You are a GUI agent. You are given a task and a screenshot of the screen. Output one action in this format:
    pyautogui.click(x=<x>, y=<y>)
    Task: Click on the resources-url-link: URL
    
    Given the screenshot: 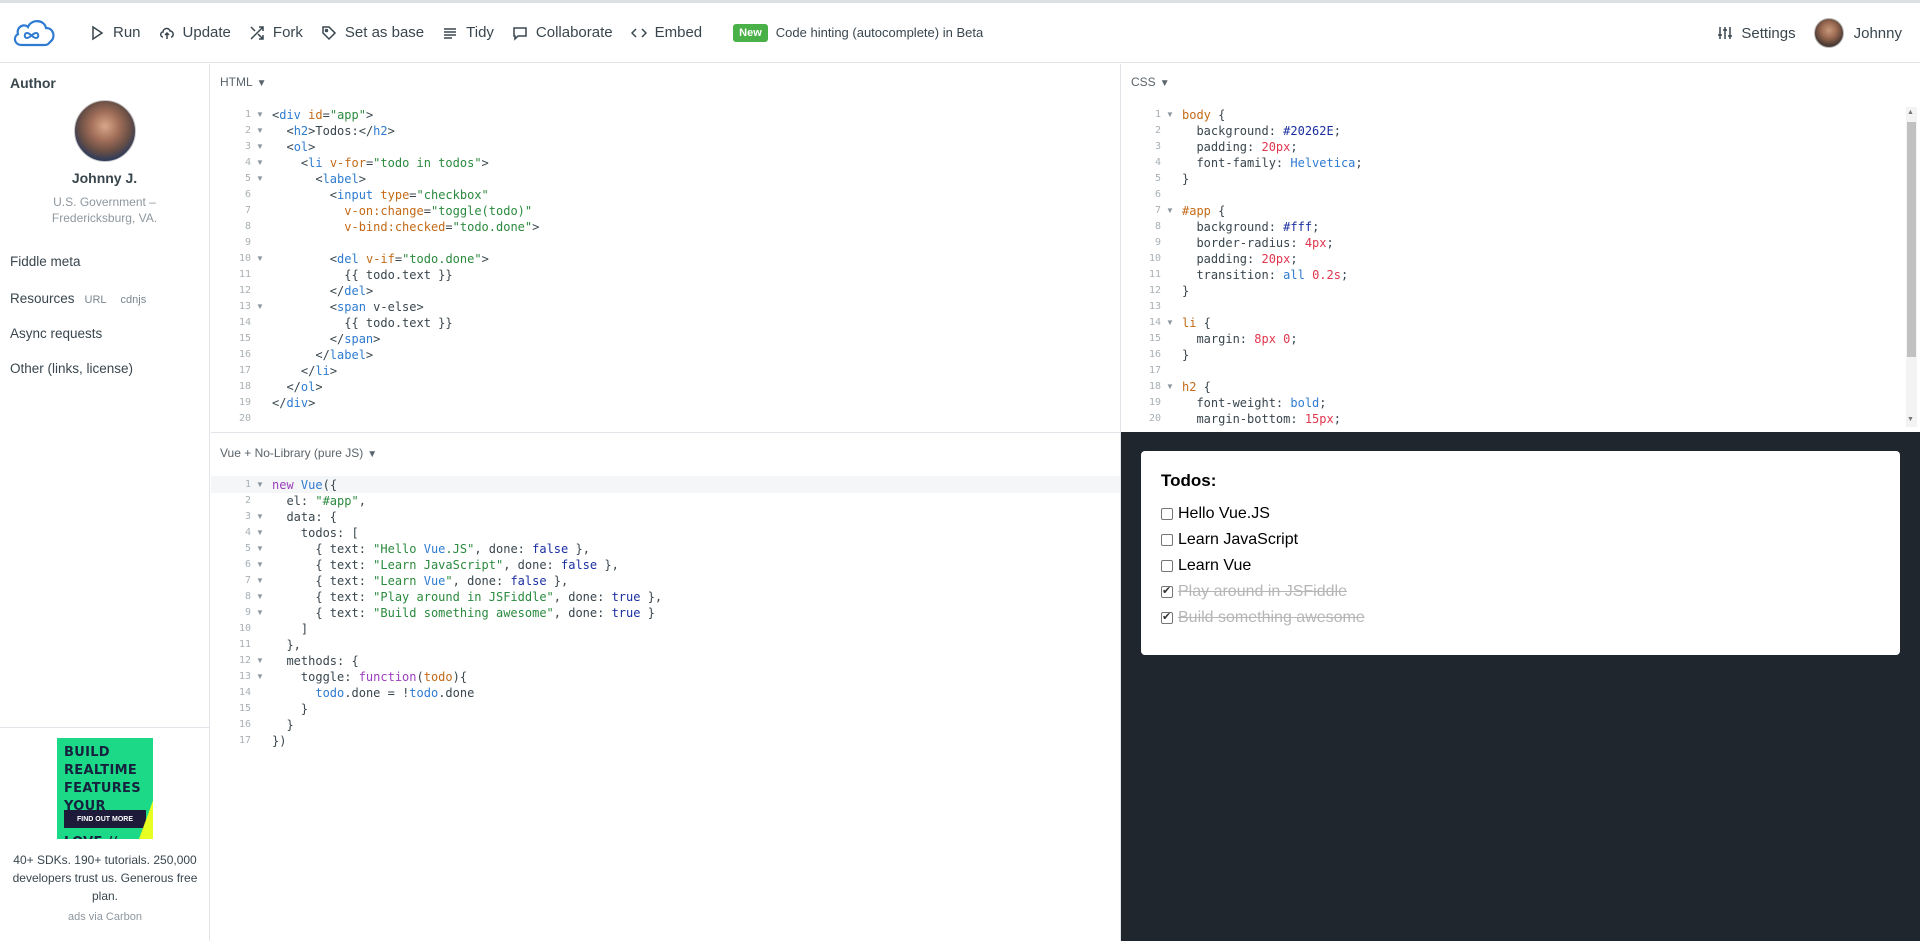 What is the action you would take?
    pyautogui.click(x=96, y=300)
    